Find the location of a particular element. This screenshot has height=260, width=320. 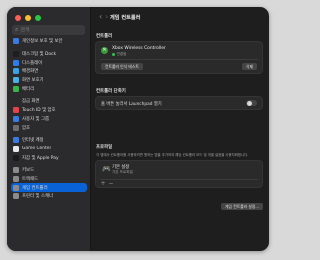

dock-icon is located at coordinates (16, 54).